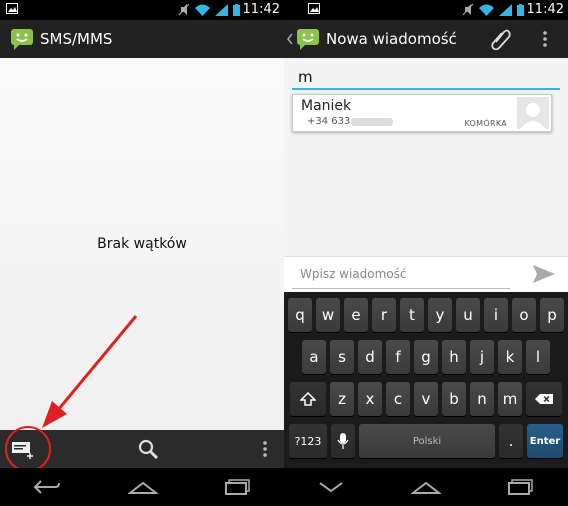 This screenshot has width=568, height=506. I want to click on keyboard-row-2: a s d f g h j k l, so click(426, 358).